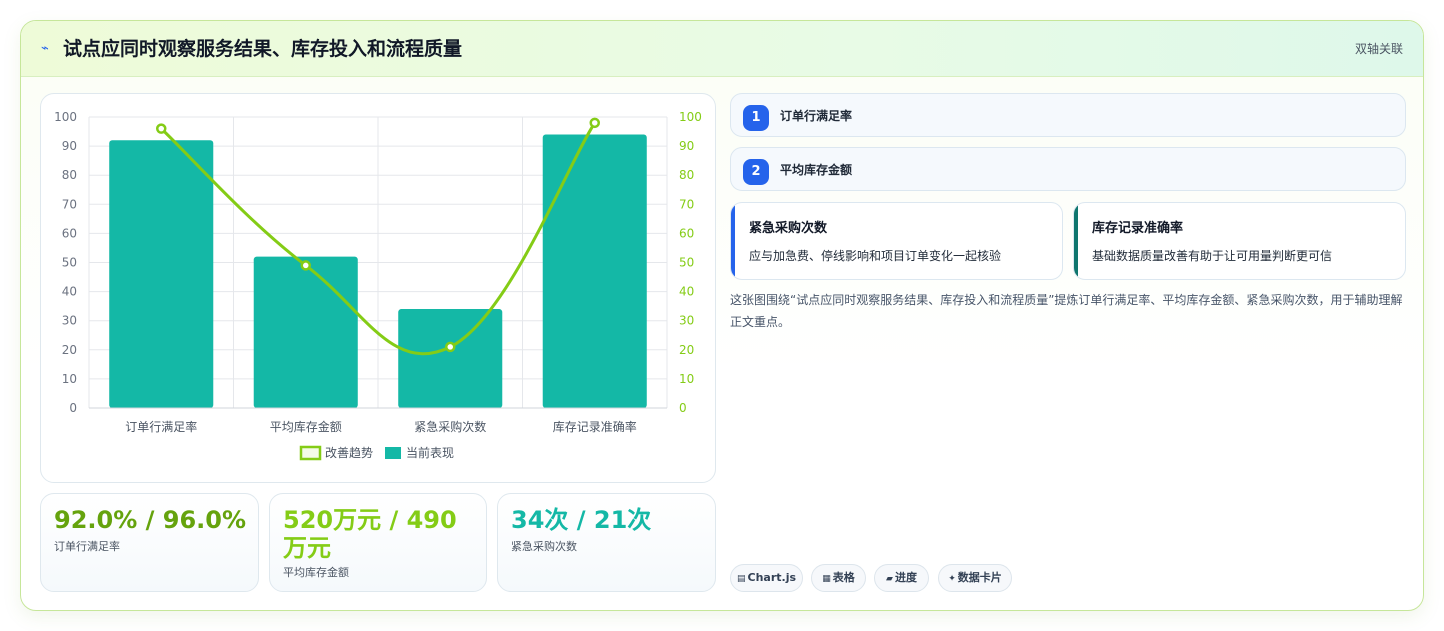 This screenshot has height=631, width=1444. What do you see at coordinates (310, 453) in the screenshot?
I see `legend-swatch-line` at bounding box center [310, 453].